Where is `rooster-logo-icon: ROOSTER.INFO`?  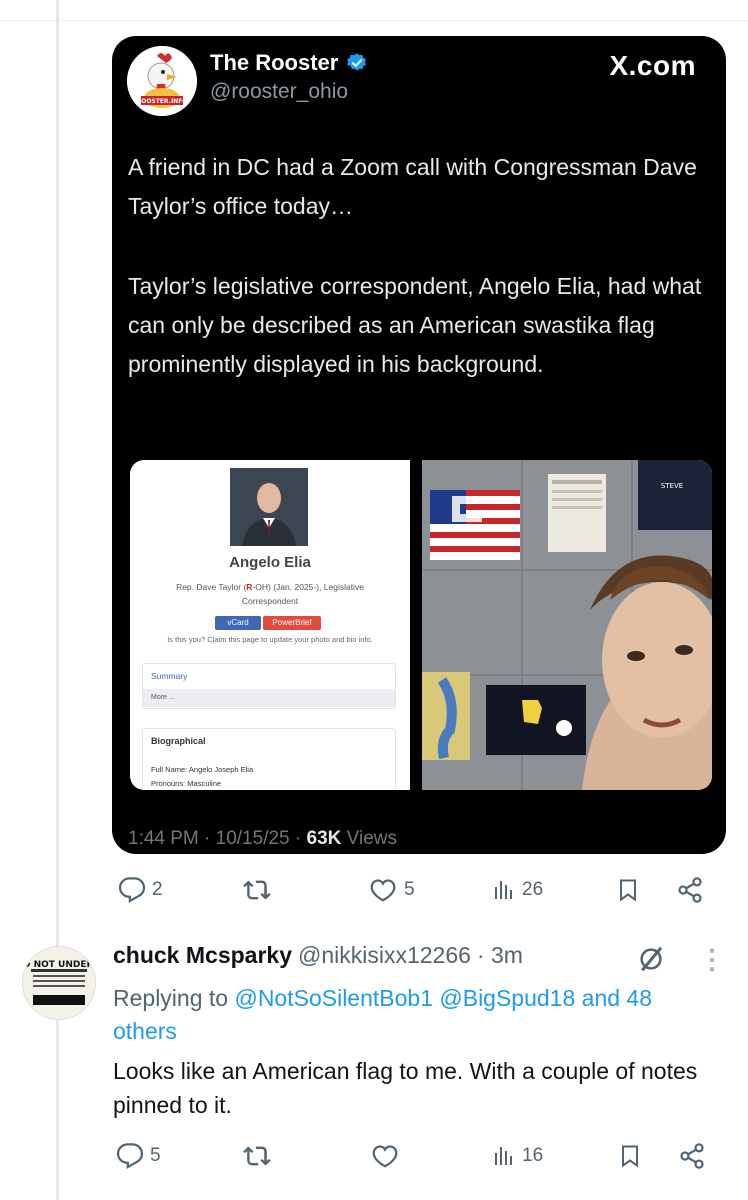
rooster-logo-icon: ROOSTER.INFO is located at coordinates (162, 81).